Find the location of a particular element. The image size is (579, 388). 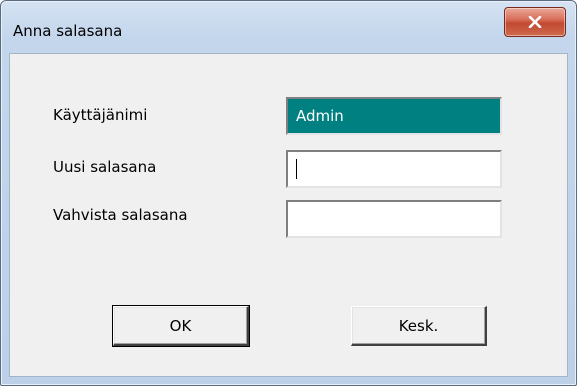

close-button is located at coordinates (535, 22).